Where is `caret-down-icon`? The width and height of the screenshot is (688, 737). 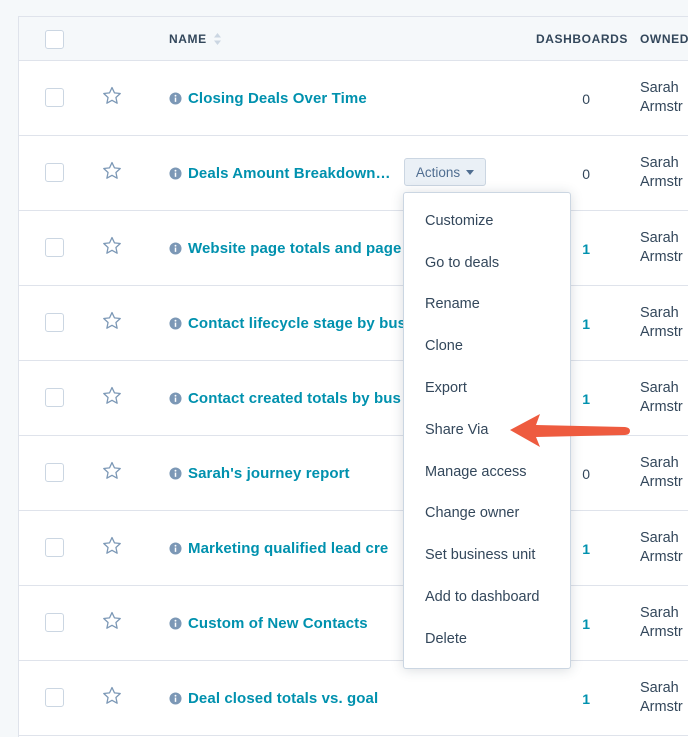
caret-down-icon is located at coordinates (470, 172).